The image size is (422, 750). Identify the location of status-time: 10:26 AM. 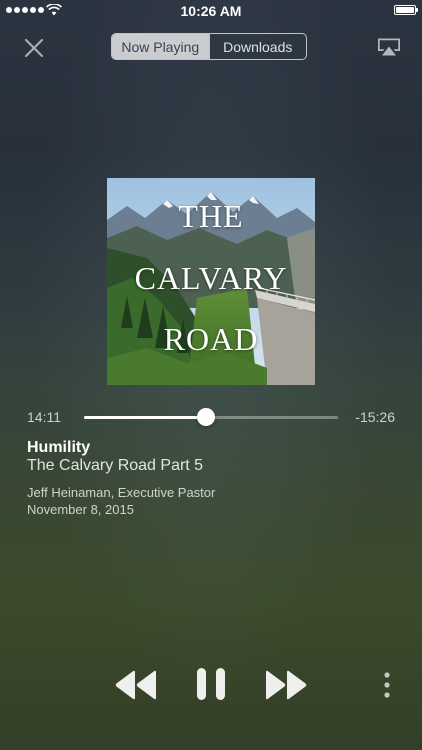
(211, 11).